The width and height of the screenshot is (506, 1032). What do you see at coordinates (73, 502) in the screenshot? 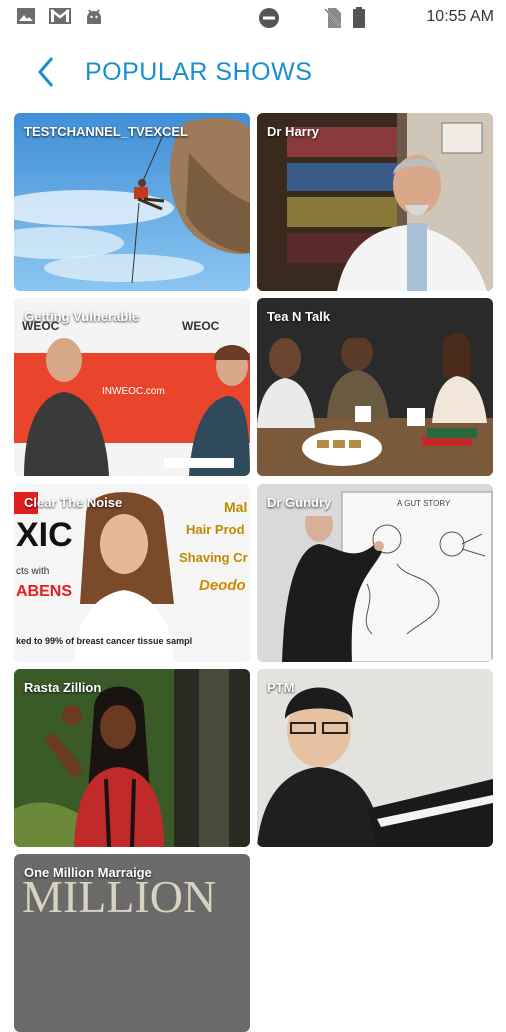
I see `show-title: Clear The Noise` at bounding box center [73, 502].